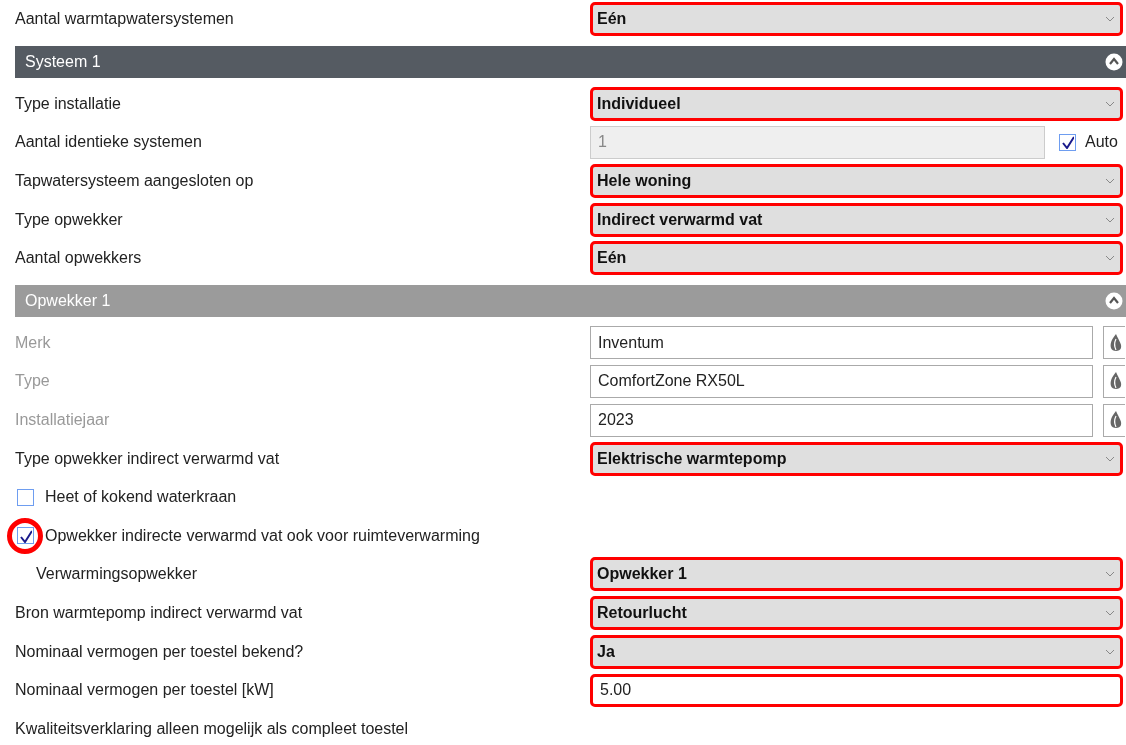  Describe the element at coordinates (141, 497) in the screenshot. I see `checkbox-label: Heet of kokend waterkraan` at that location.